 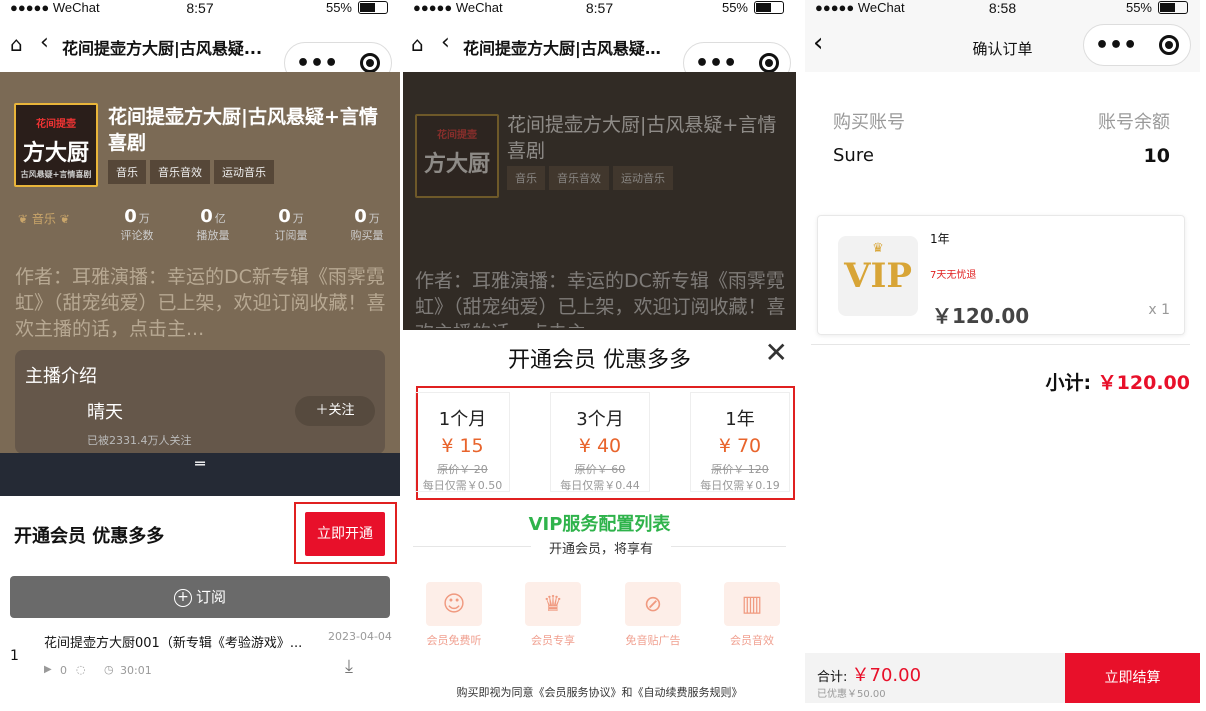 I want to click on clock: 8:57, so click(x=200, y=8).